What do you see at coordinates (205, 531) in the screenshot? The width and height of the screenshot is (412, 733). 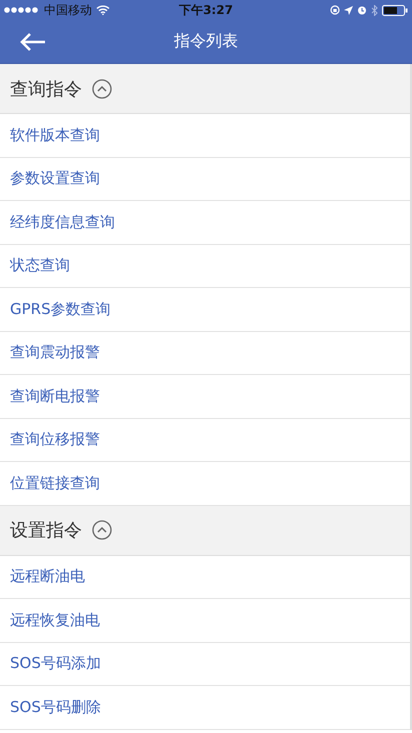 I see `section-header: 设置指令` at bounding box center [205, 531].